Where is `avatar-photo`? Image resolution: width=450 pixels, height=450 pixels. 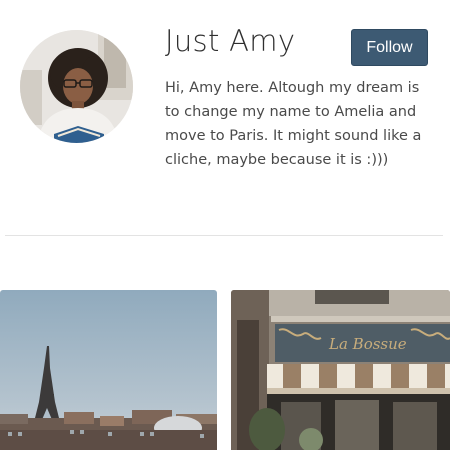 avatar-photo is located at coordinates (76, 86).